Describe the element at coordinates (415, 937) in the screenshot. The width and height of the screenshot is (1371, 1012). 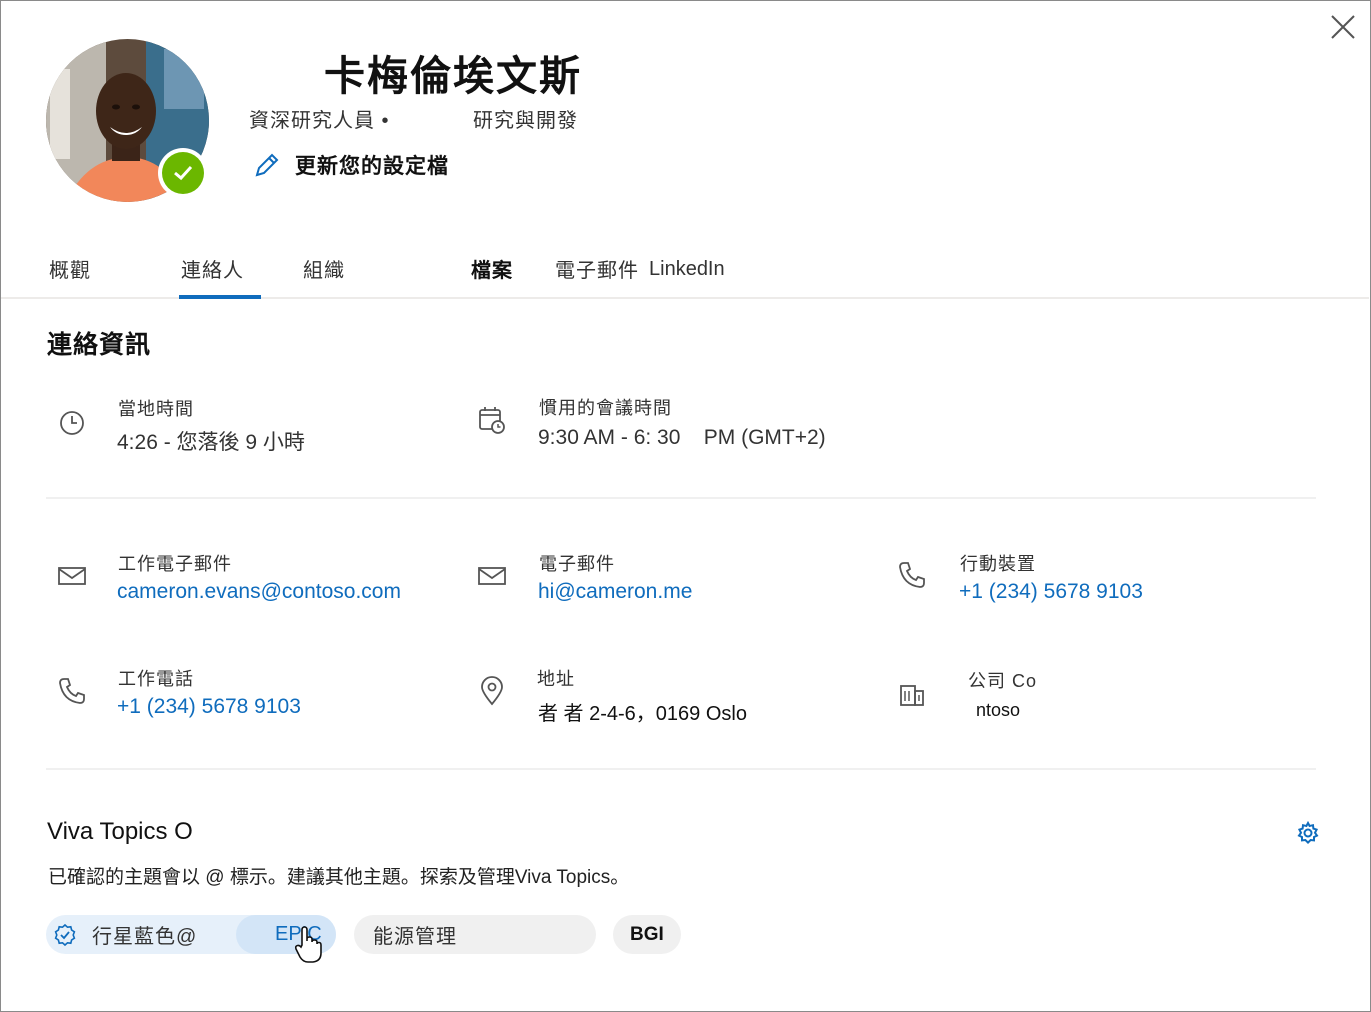
I see `topic-pill-label: 能源管理` at that location.